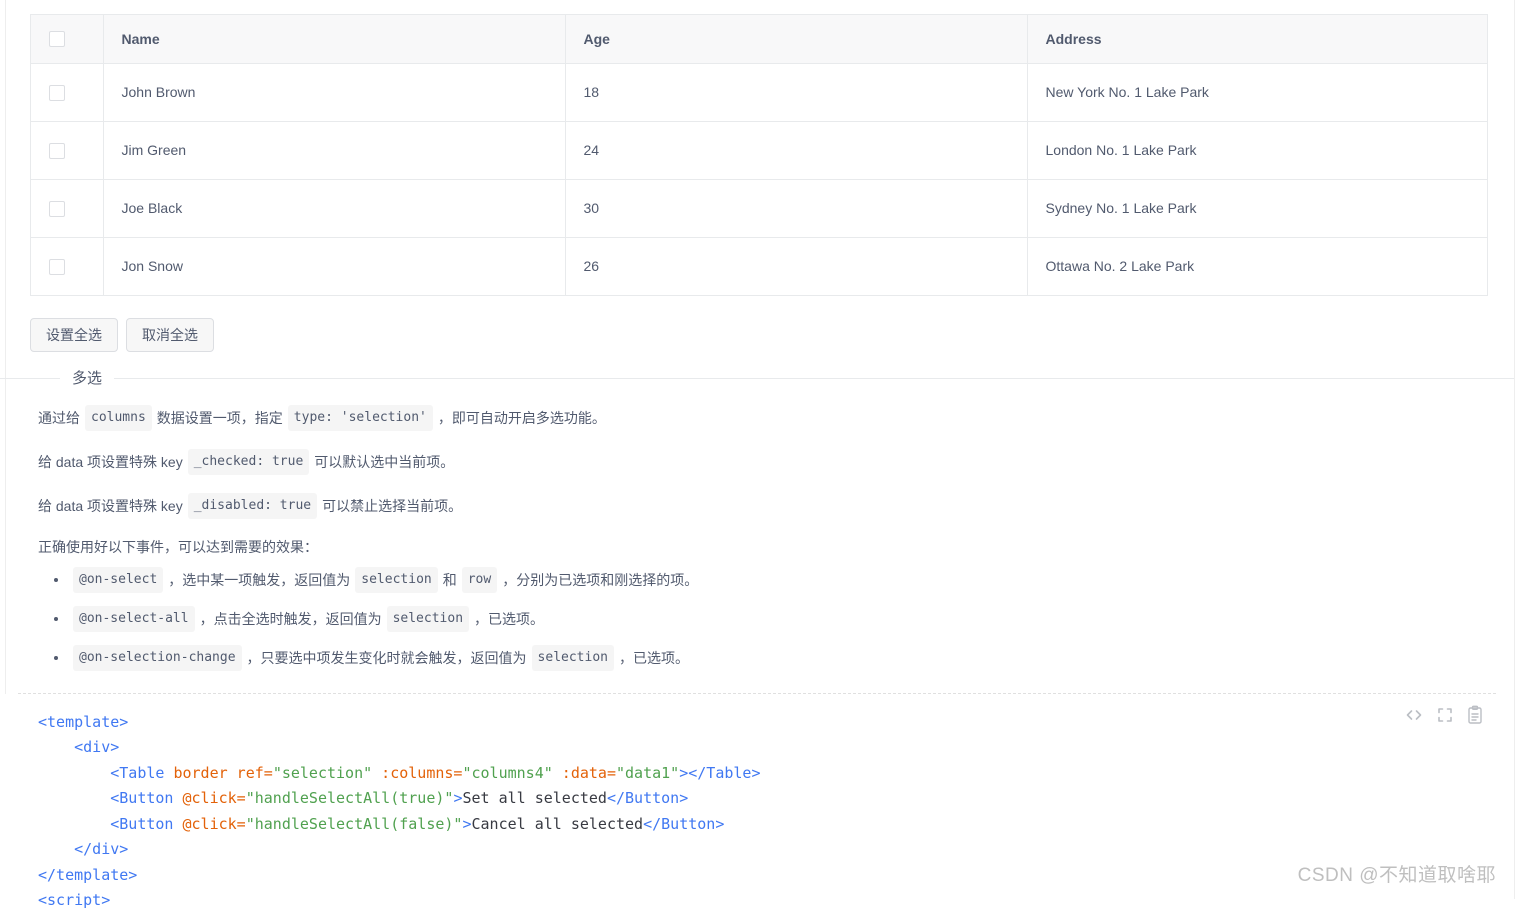 This screenshot has height=924, width=1530. What do you see at coordinates (796, 208) in the screenshot?
I see `cell-age: 30` at bounding box center [796, 208].